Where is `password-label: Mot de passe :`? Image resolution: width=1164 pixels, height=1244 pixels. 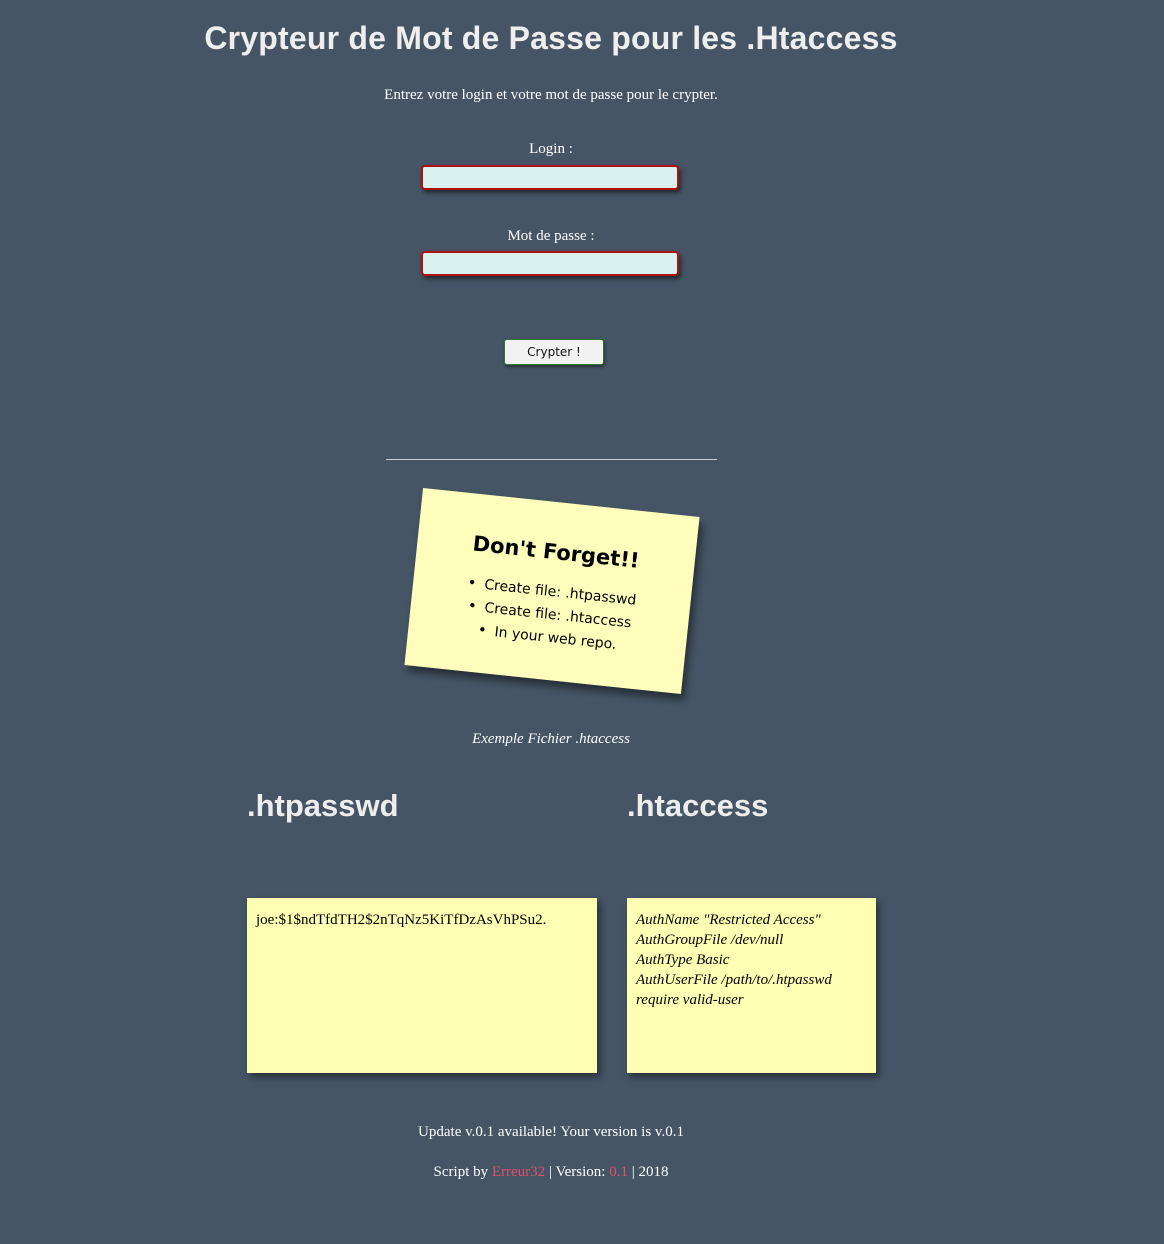
password-label: Mot de passe : is located at coordinates (551, 236).